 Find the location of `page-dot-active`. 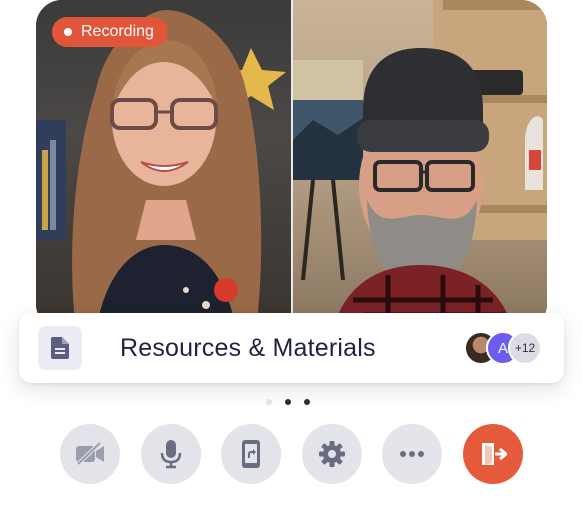

page-dot-active is located at coordinates (288, 402).